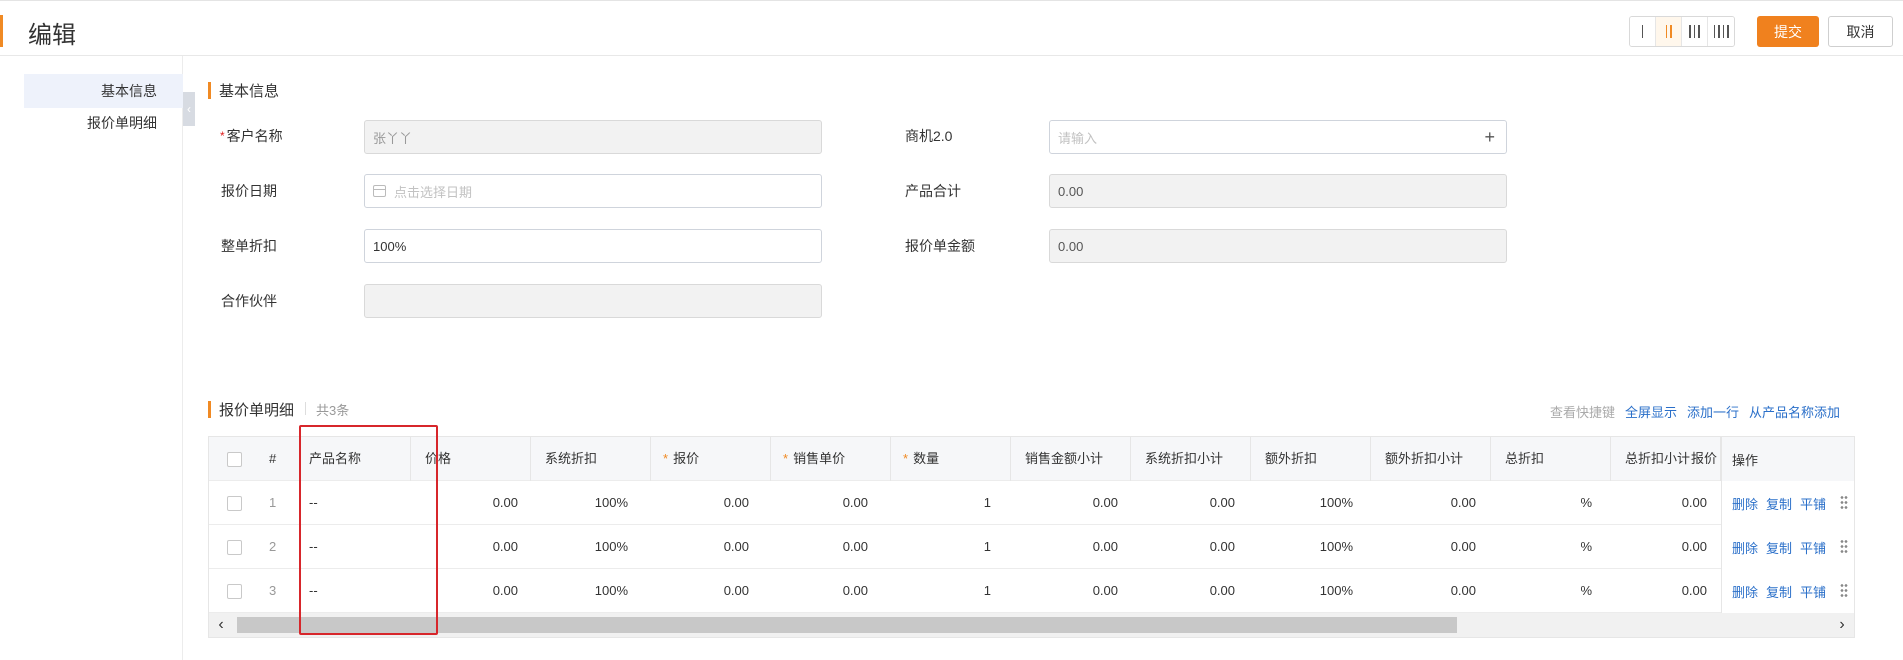 Image resolution: width=1903 pixels, height=660 pixels. Describe the element at coordinates (593, 301) in the screenshot. I see `partner-field` at that location.